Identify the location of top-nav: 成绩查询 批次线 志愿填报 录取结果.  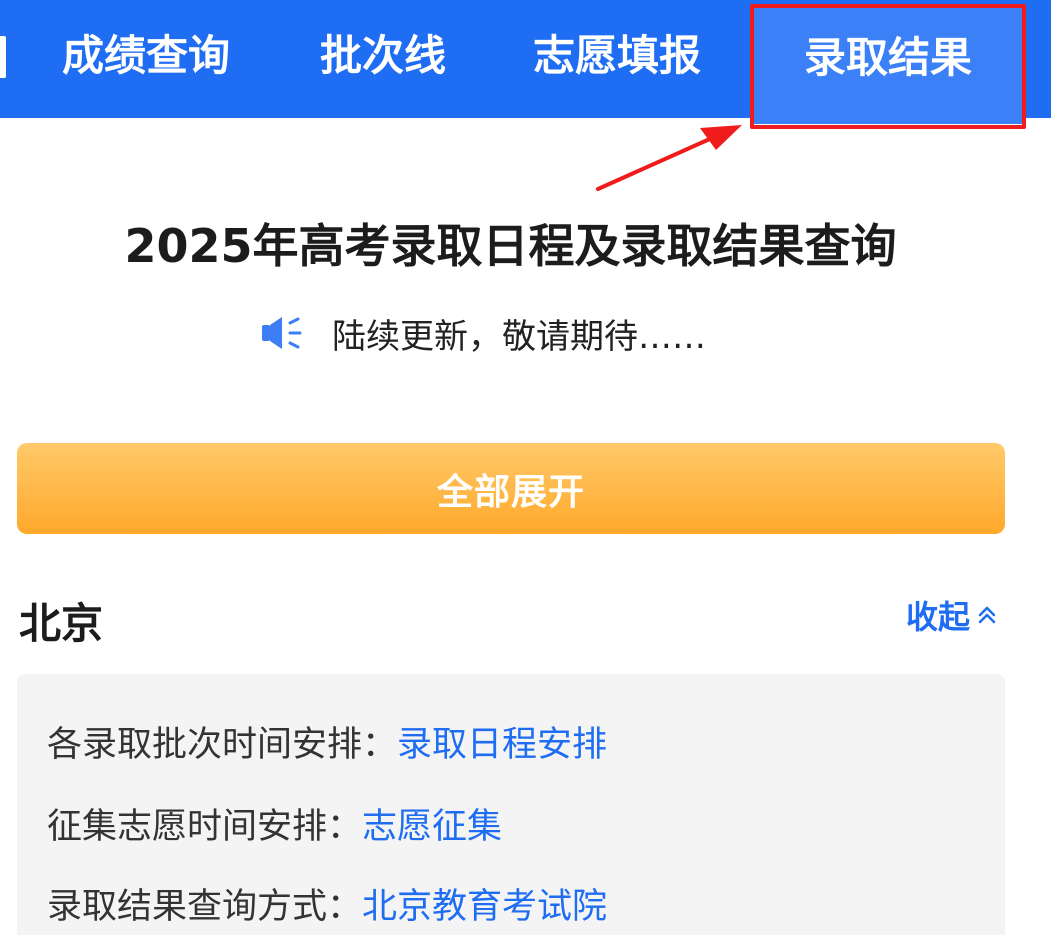
(525, 64).